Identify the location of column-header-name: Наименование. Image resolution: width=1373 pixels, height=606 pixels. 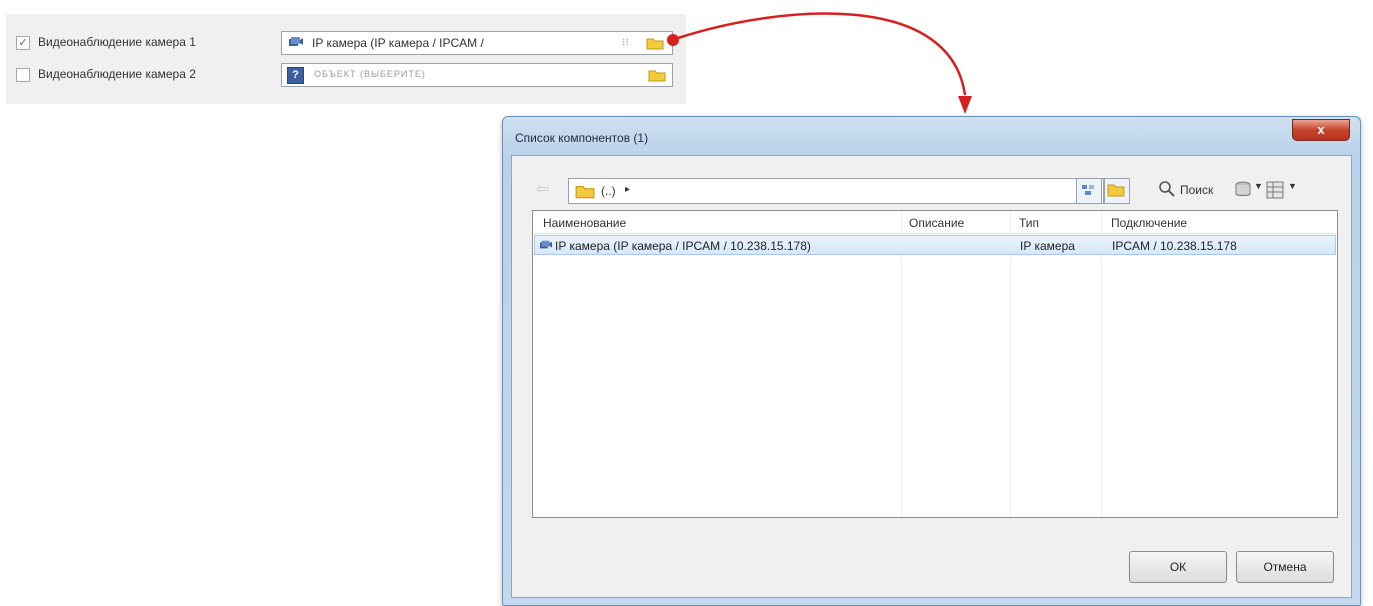
(584, 223).